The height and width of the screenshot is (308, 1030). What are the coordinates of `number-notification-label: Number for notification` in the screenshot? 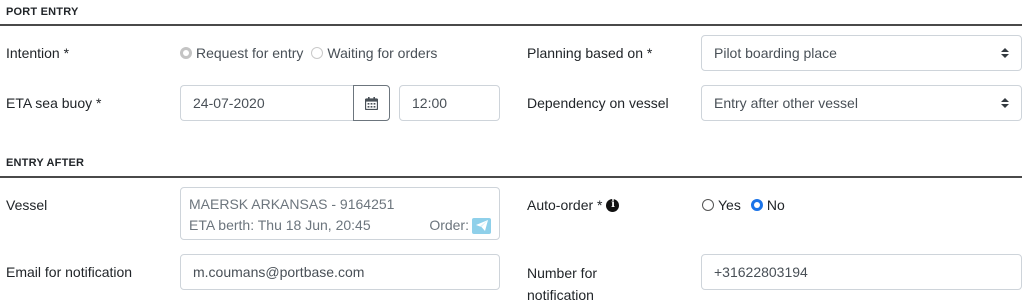 It's located at (562, 284).